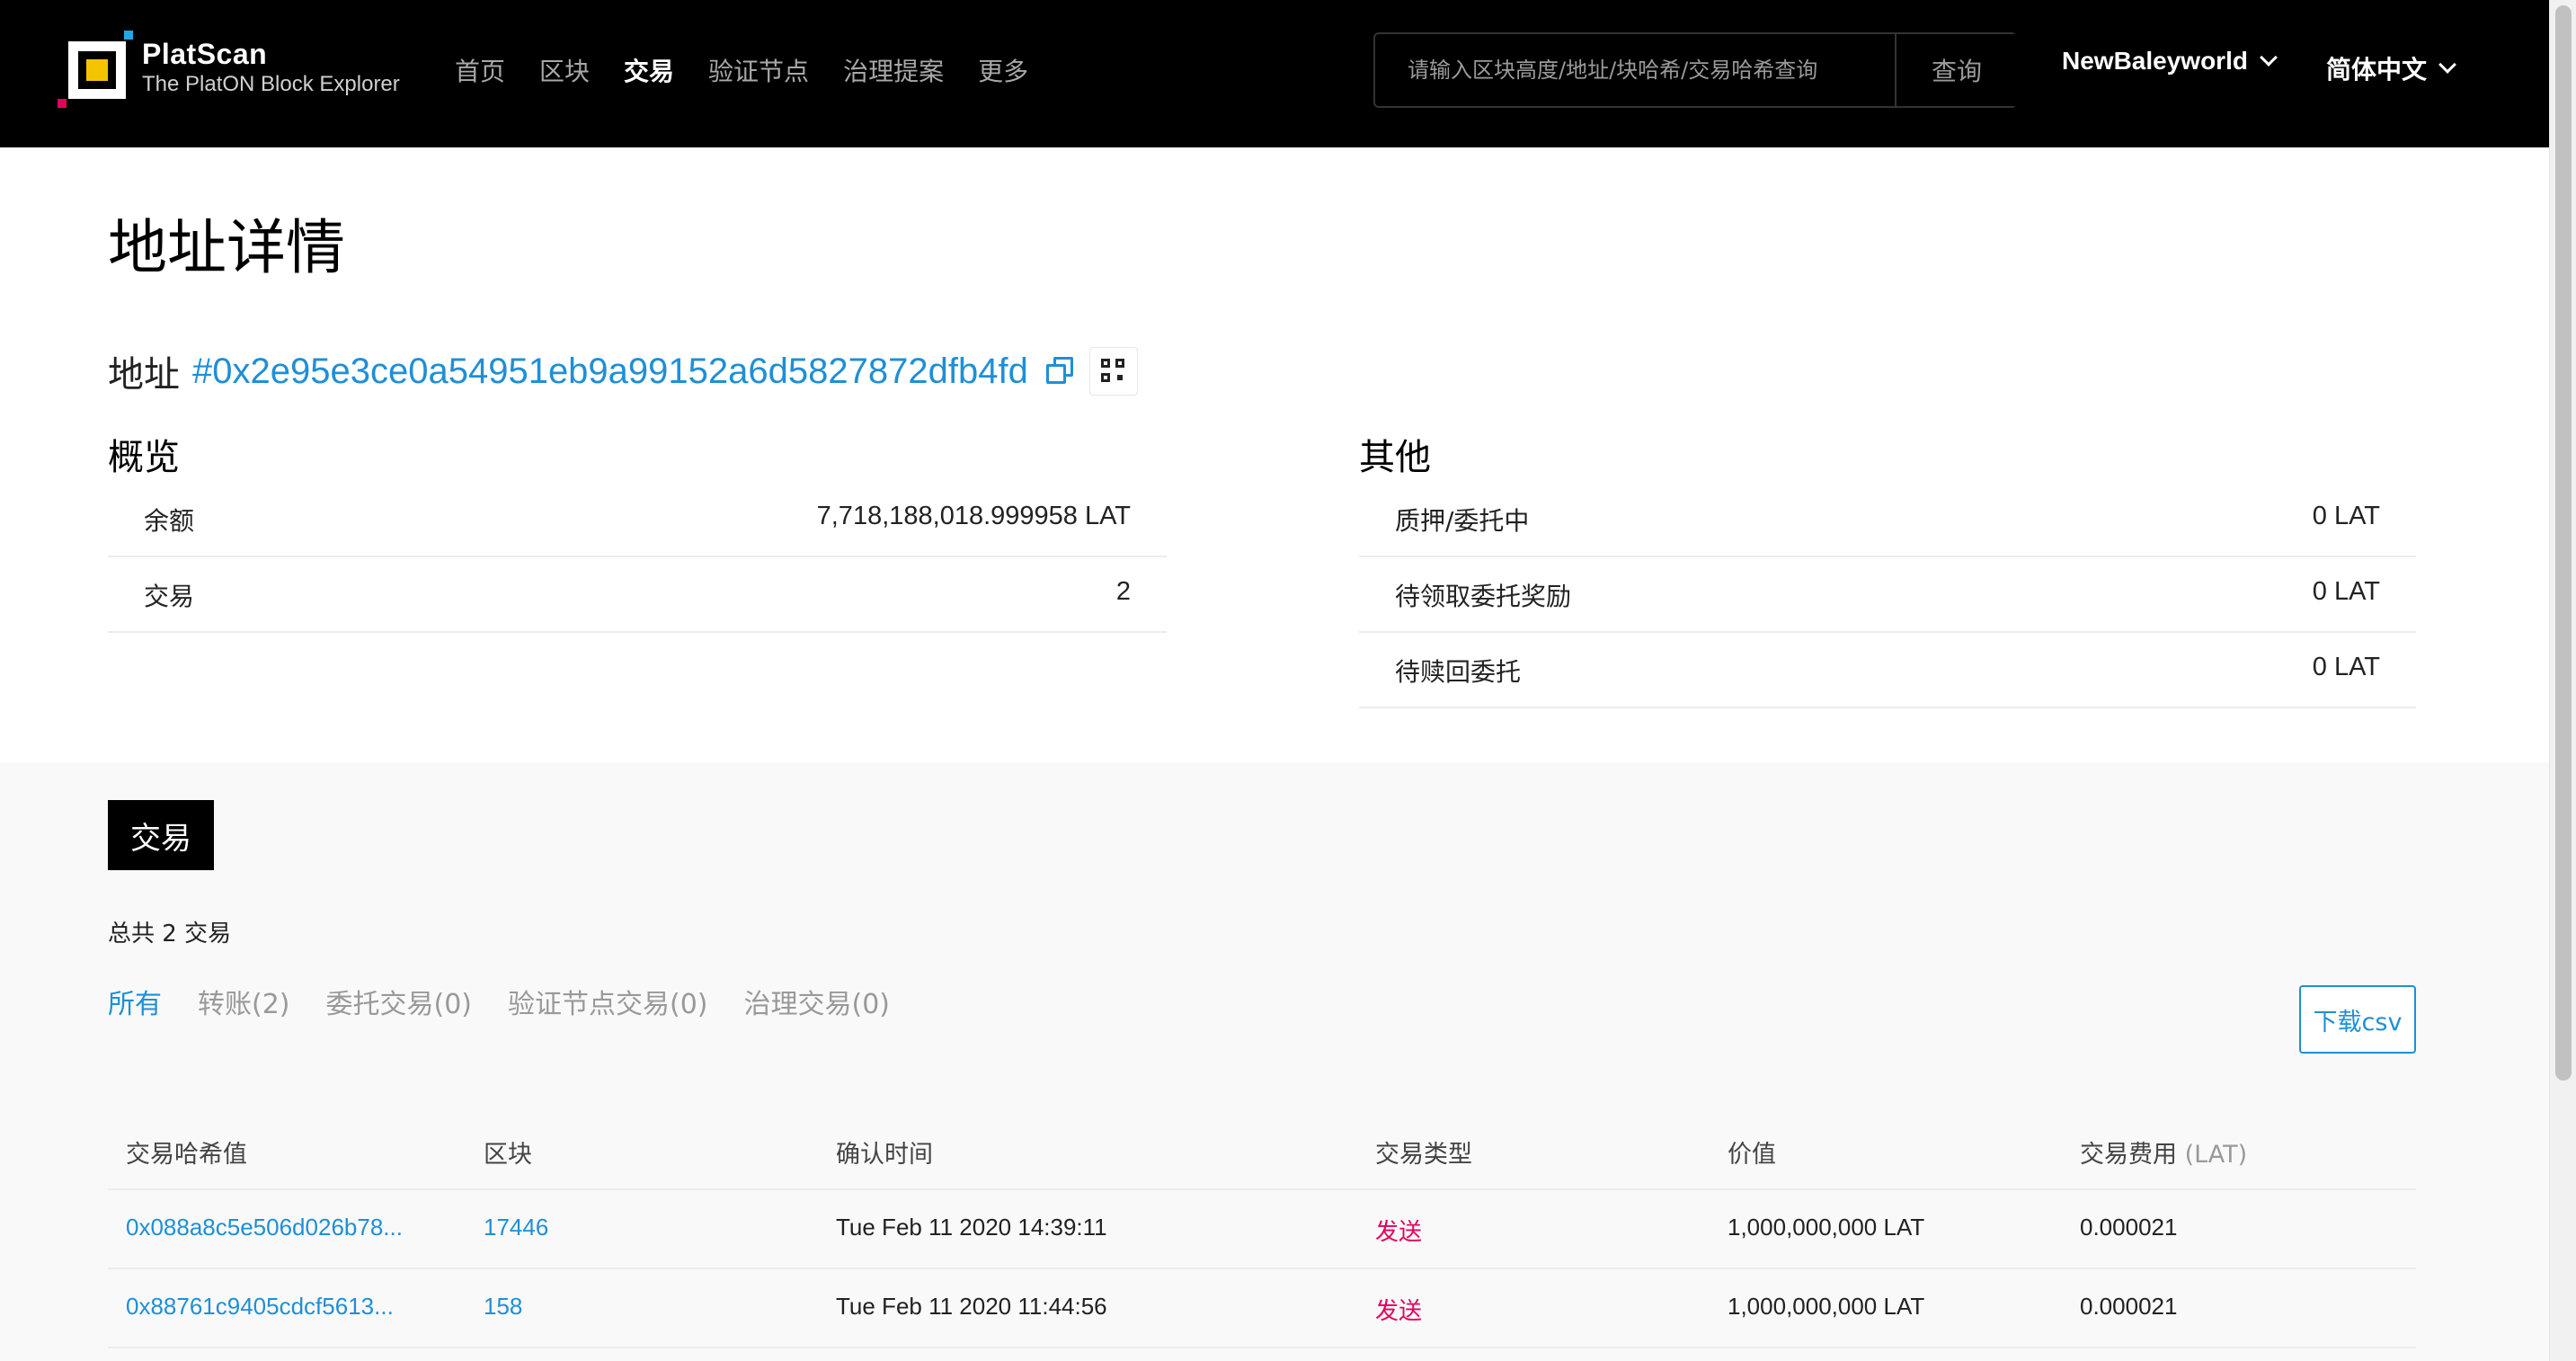 The height and width of the screenshot is (1361, 2576). What do you see at coordinates (637, 519) in the screenshot?
I see `overview-row-balance: 余额 7,718,188,018.999958 LAT` at bounding box center [637, 519].